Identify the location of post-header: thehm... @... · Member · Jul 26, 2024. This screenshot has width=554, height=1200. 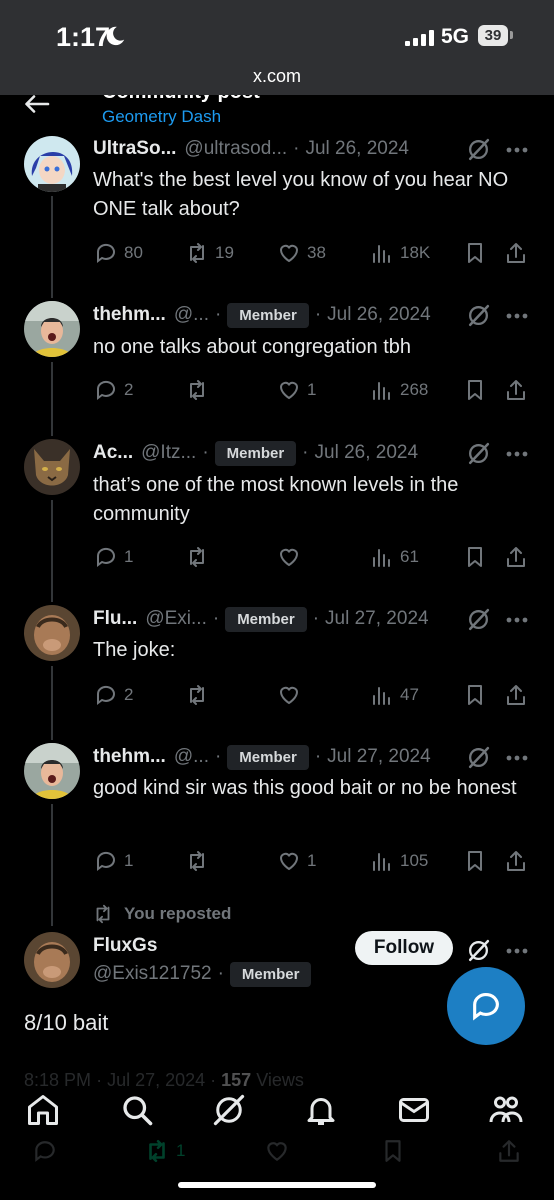
(262, 315).